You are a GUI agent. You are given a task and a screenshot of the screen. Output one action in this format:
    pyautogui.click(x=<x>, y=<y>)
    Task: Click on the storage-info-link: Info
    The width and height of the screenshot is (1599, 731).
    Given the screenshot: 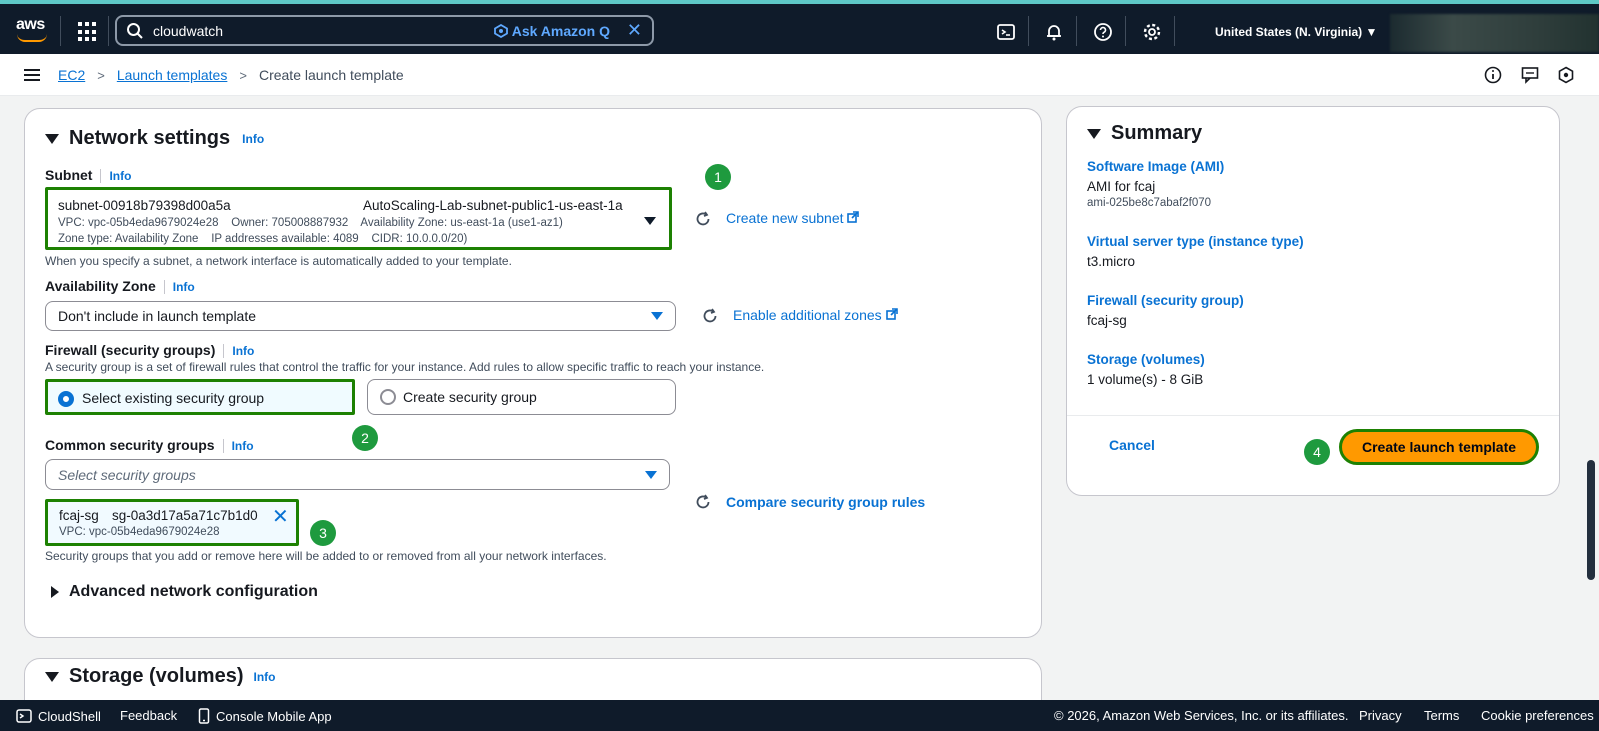 What is the action you would take?
    pyautogui.click(x=264, y=677)
    